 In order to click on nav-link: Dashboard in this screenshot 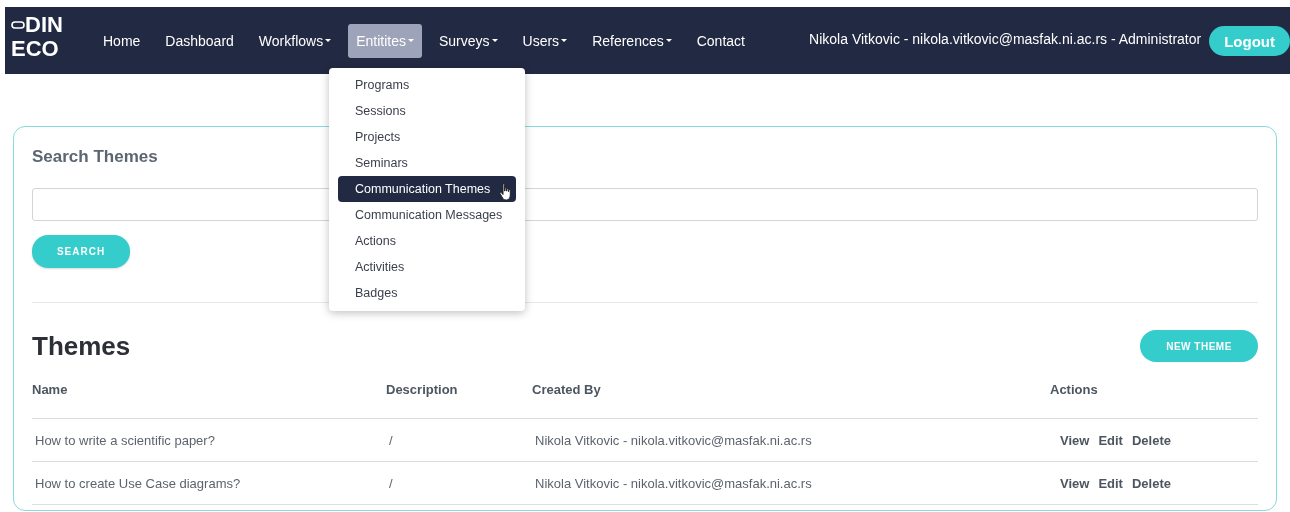, I will do `click(199, 40)`.